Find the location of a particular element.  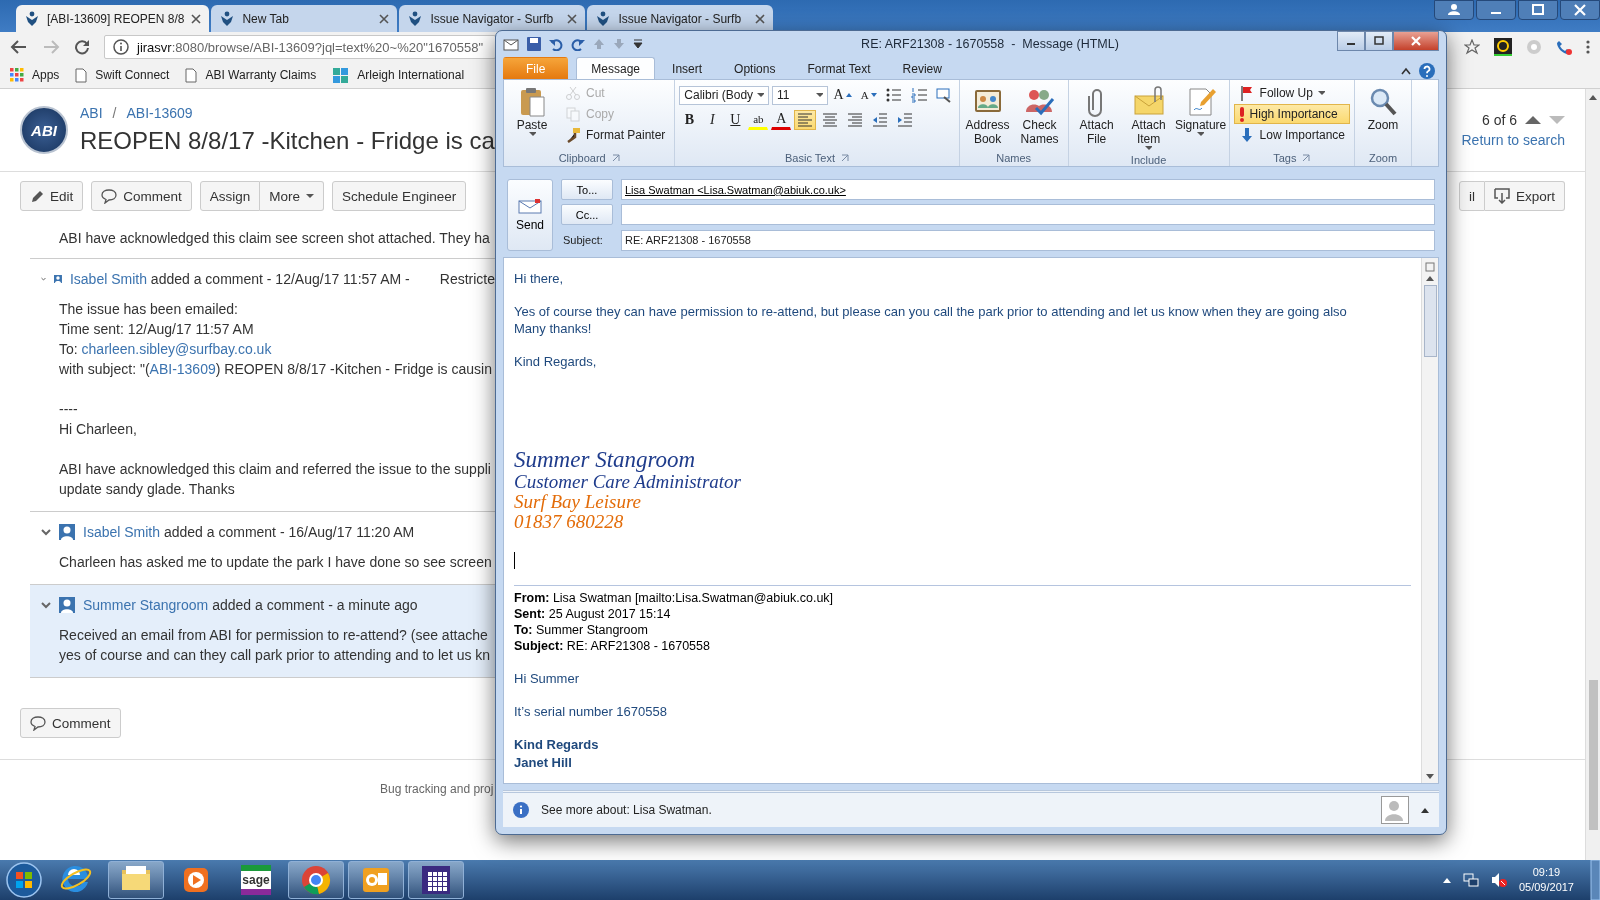

zoom-button: Zoom is located at coordinates (1383, 109).